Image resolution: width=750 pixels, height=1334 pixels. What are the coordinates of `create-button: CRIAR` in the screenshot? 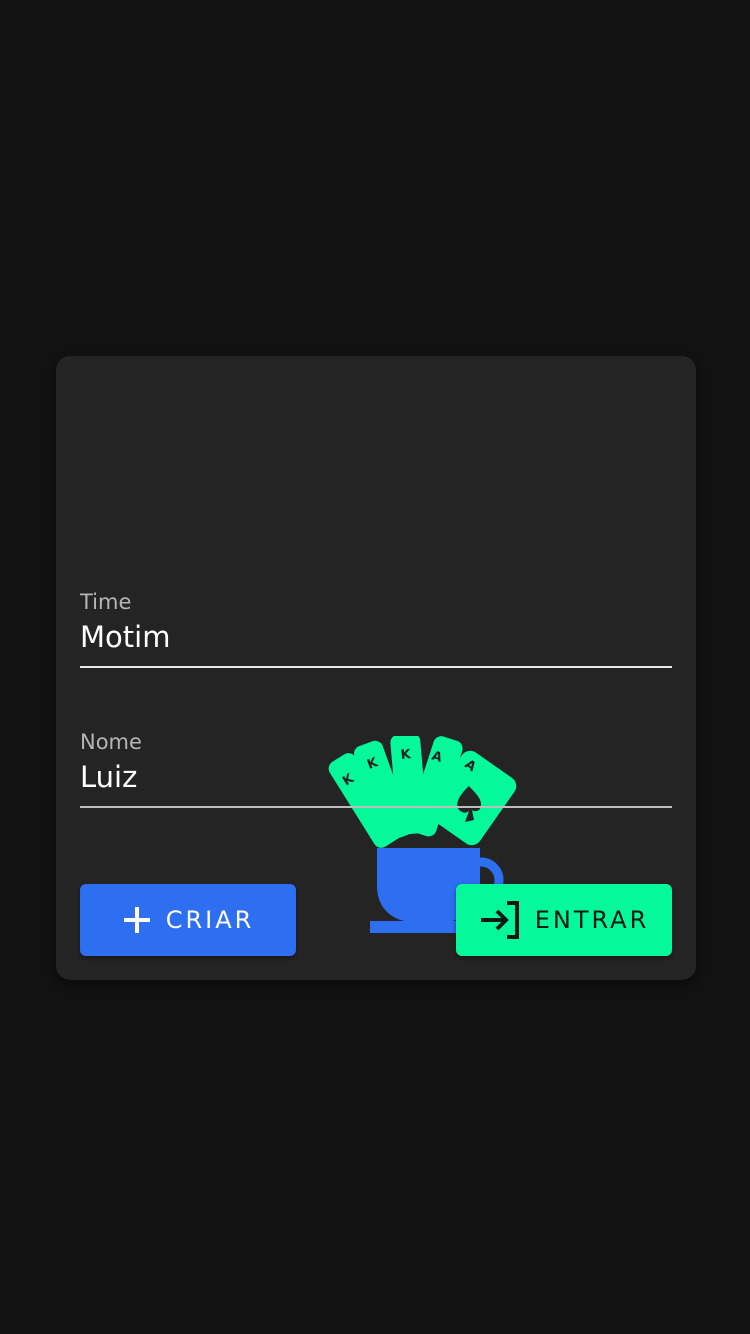 It's located at (188, 920).